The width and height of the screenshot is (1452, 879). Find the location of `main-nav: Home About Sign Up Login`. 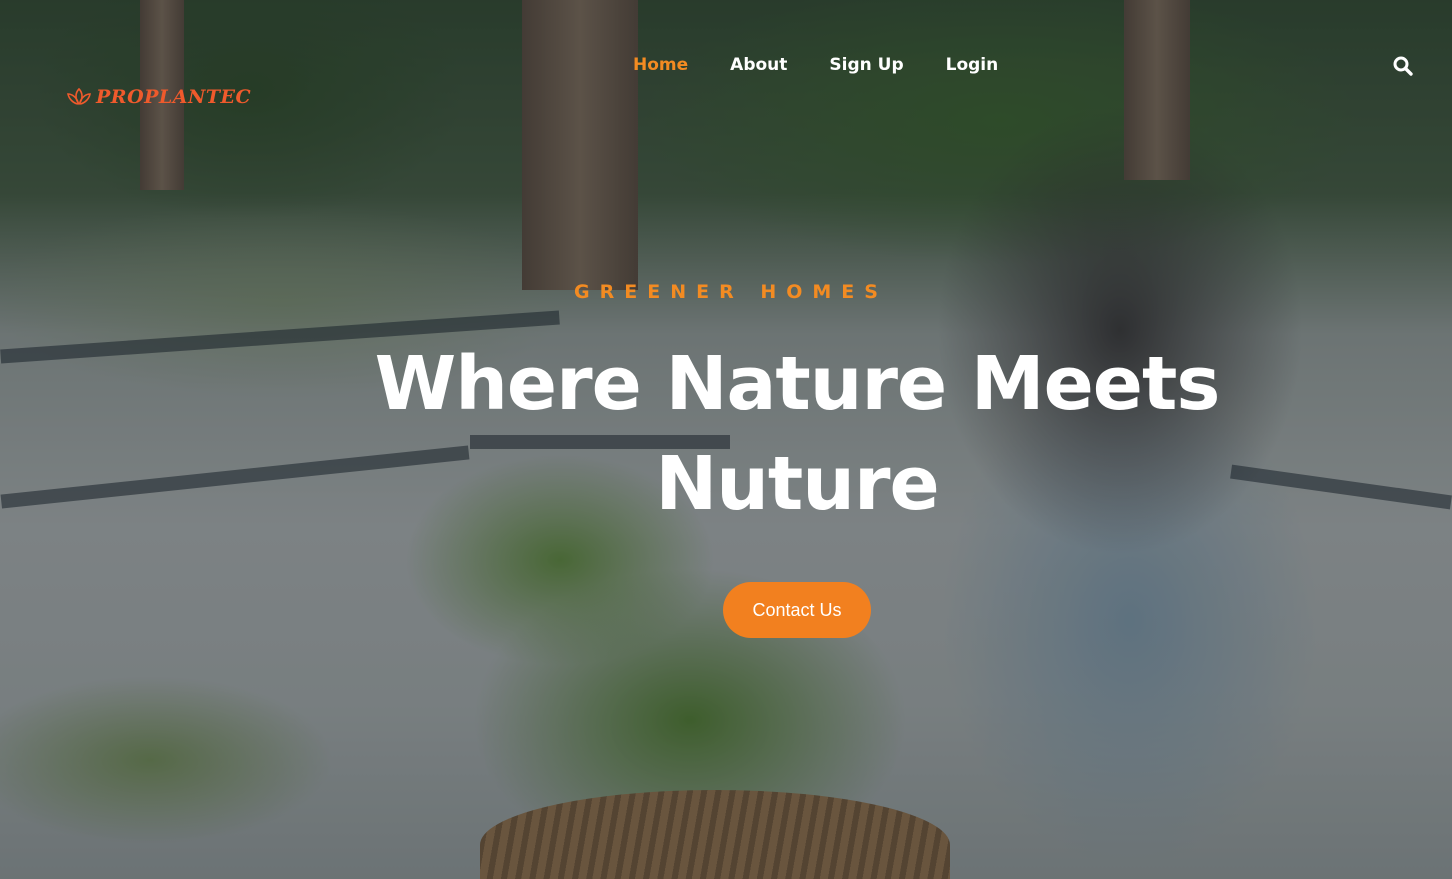

main-nav: Home About Sign Up Login is located at coordinates (815, 65).